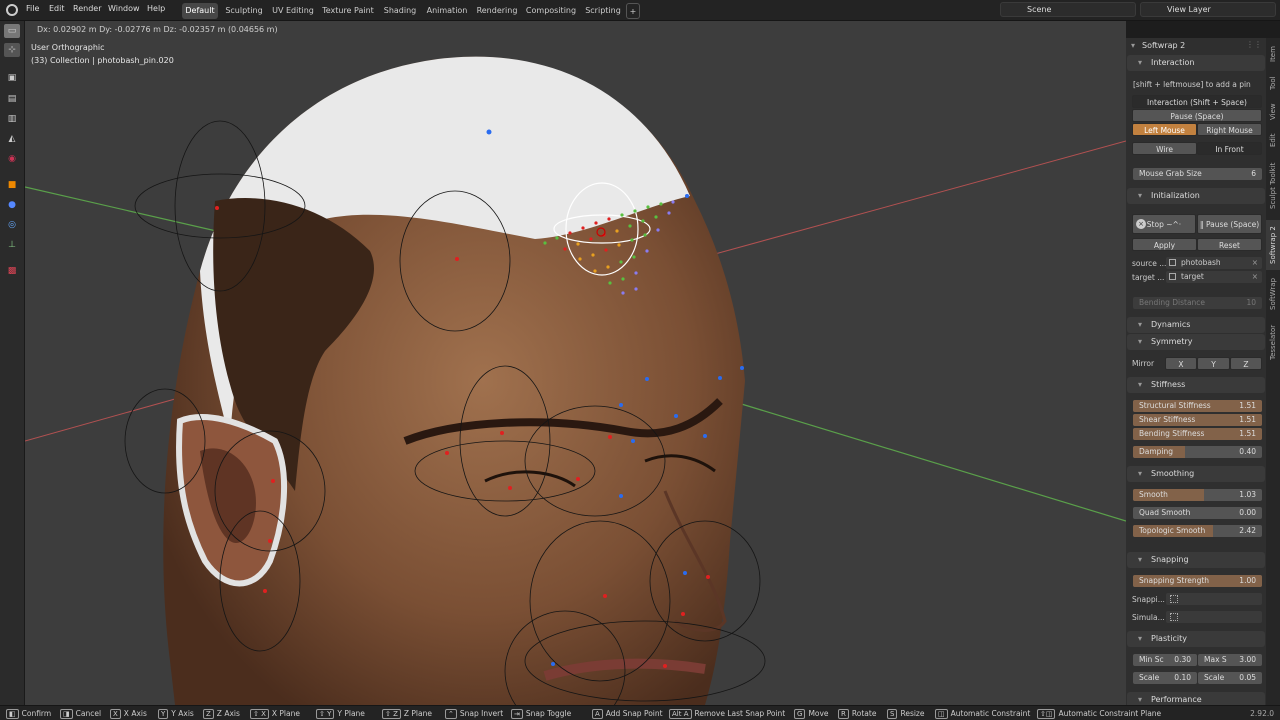 The height and width of the screenshot is (720, 1280). What do you see at coordinates (12, 10) in the screenshot?
I see `blender-logo-icon` at bounding box center [12, 10].